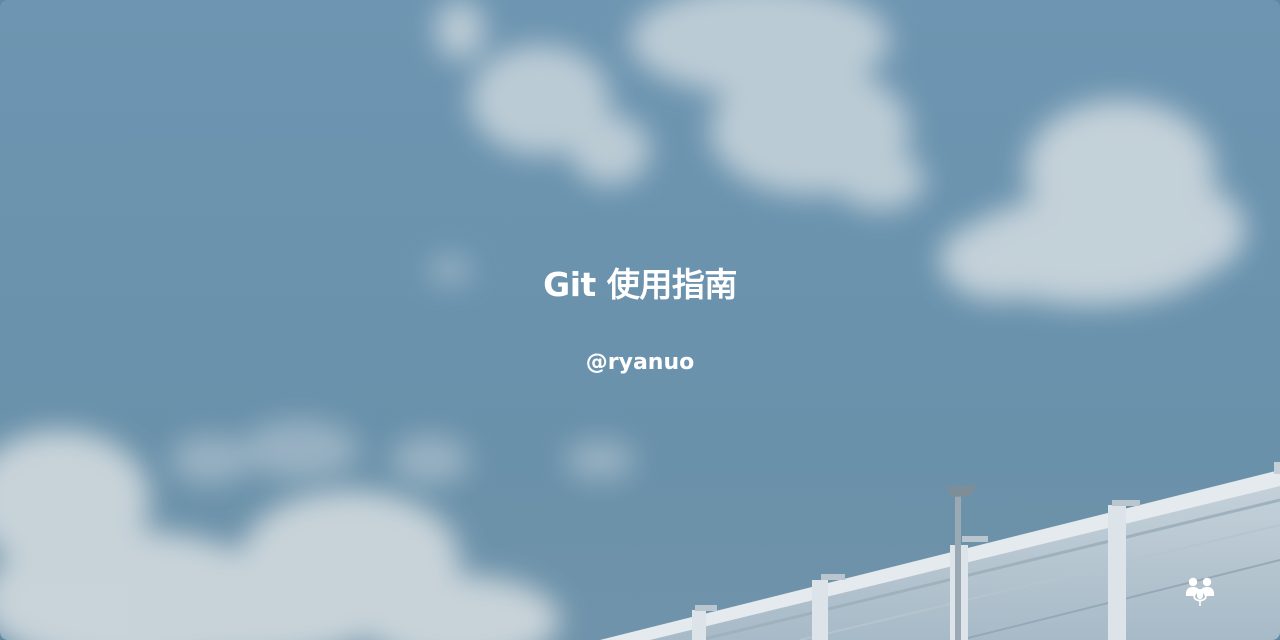 This screenshot has height=640, width=1280. What do you see at coordinates (1200, 591) in the screenshot?
I see `community-speaker-icon` at bounding box center [1200, 591].